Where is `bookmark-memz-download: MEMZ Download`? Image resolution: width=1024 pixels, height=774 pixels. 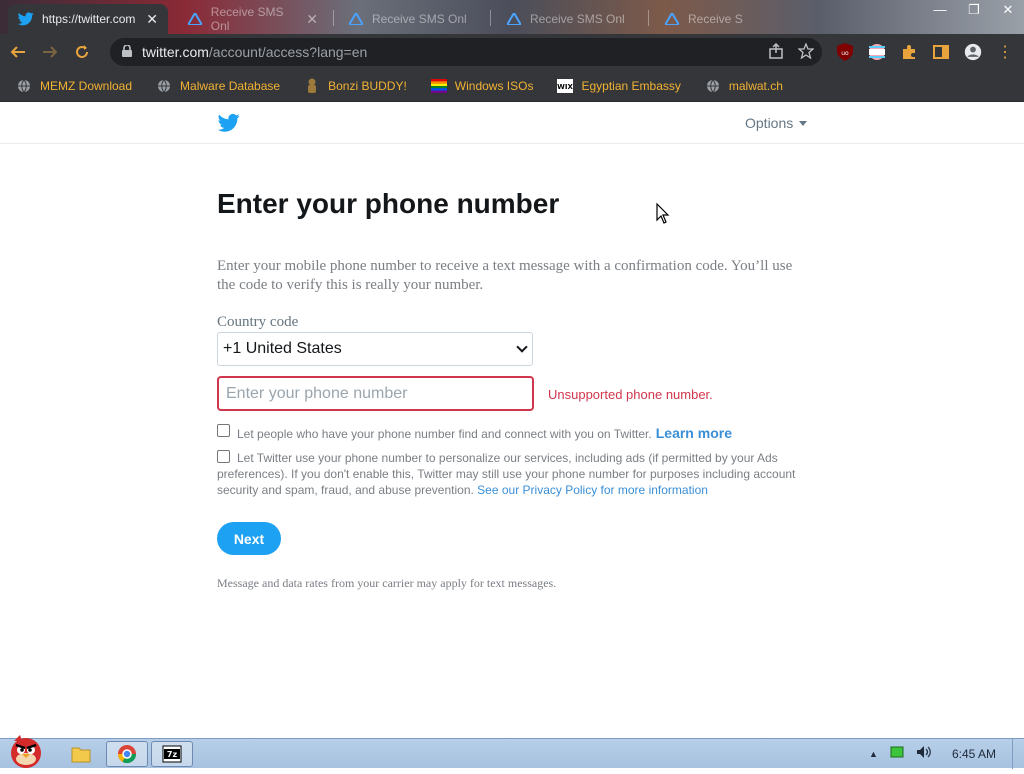
bookmark-memz-download: MEMZ Download is located at coordinates (74, 86).